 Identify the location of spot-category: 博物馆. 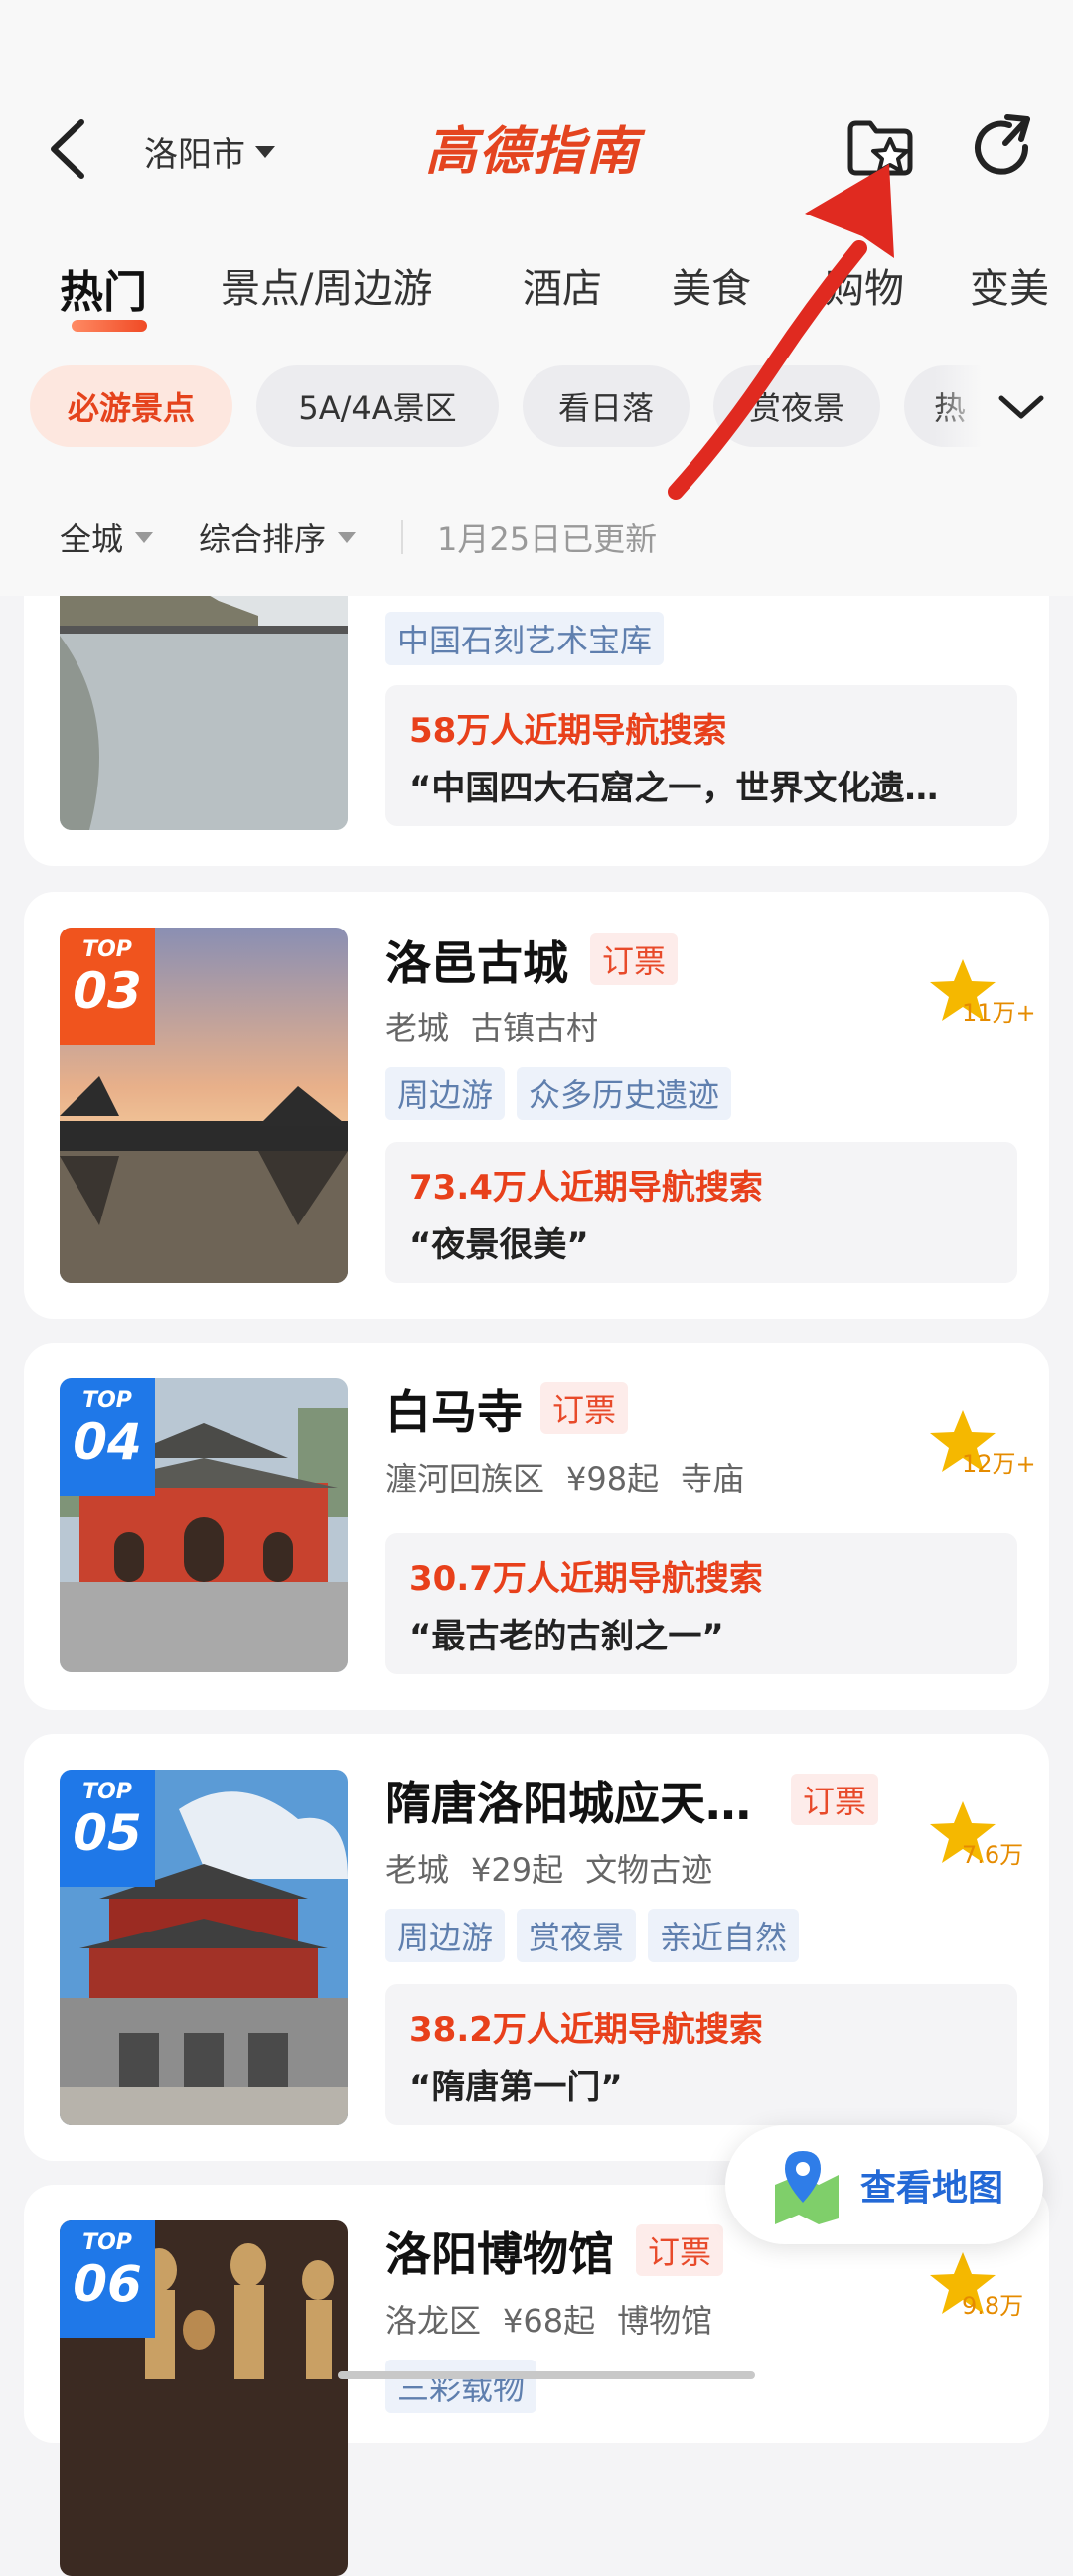
(665, 2321).